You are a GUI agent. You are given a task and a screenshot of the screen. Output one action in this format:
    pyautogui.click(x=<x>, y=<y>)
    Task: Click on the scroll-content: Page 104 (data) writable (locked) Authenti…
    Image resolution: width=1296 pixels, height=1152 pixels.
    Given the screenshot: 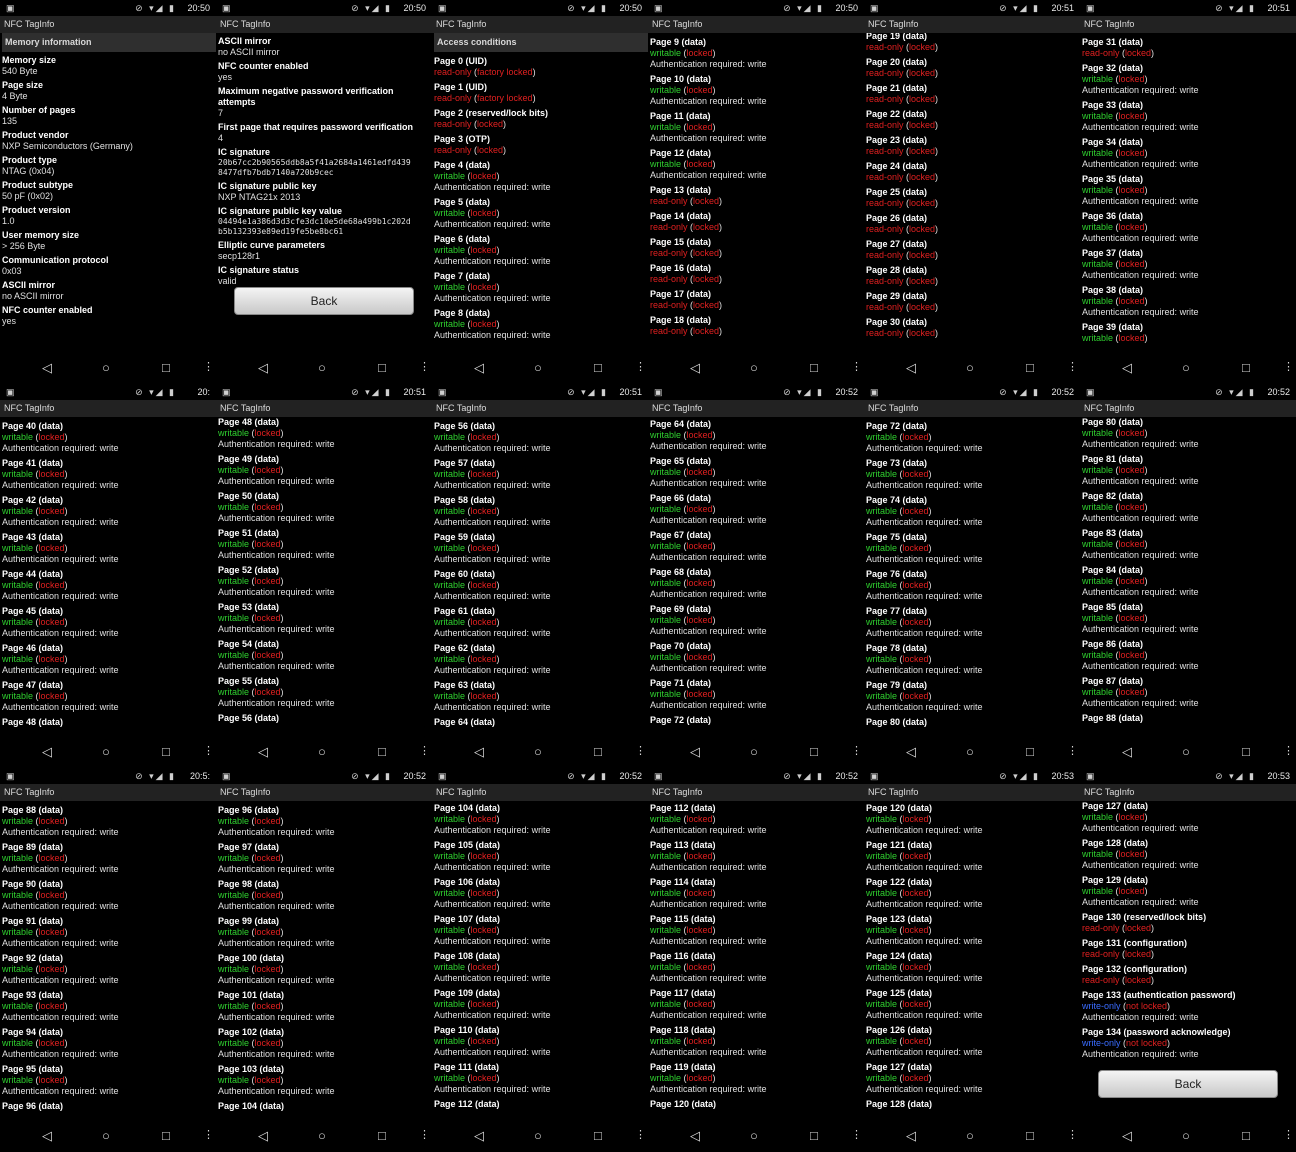 What is the action you would take?
    pyautogui.click(x=540, y=960)
    